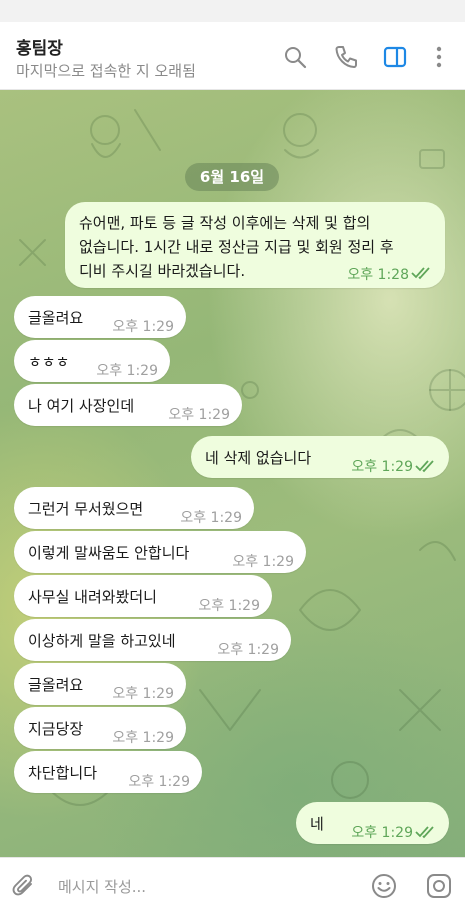 The height and width of the screenshot is (916, 465). What do you see at coordinates (49, 362) in the screenshot?
I see `message-text: ㅎㅎㅎ` at bounding box center [49, 362].